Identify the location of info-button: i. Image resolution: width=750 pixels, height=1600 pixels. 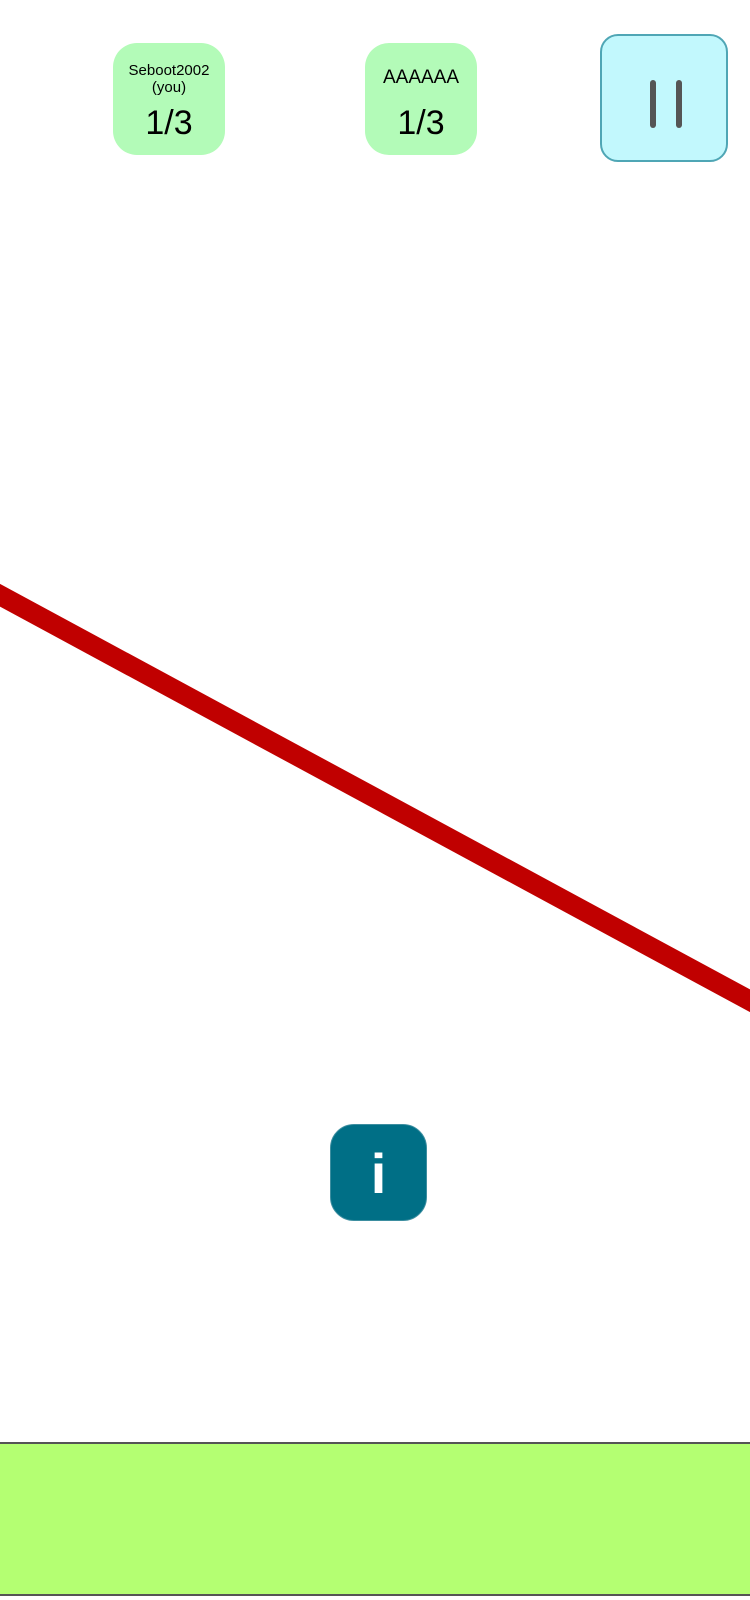
(378, 1172).